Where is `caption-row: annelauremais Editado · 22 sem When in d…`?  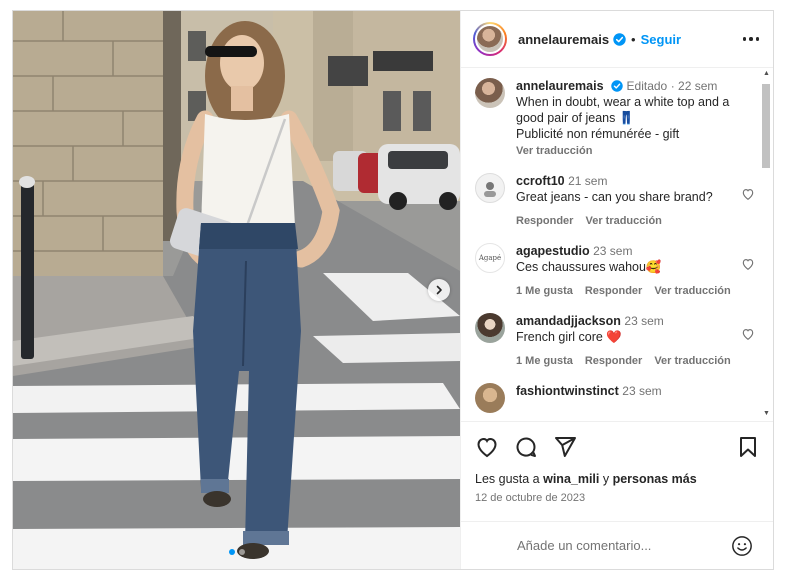
caption-row: annelauremais Editado · 22 sem When in d… is located at coordinates (615, 118).